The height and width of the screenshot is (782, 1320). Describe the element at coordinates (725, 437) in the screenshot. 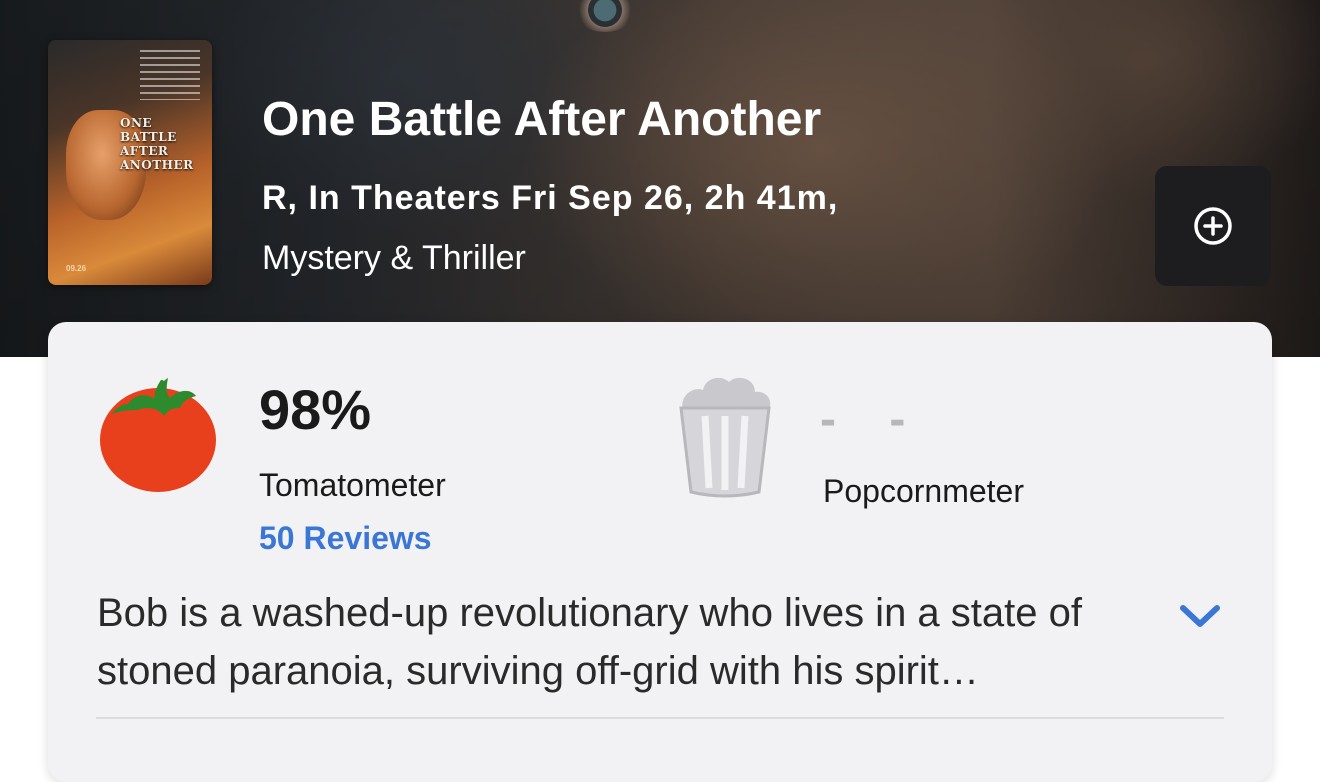

I see `popcorn-bucket-icon` at that location.